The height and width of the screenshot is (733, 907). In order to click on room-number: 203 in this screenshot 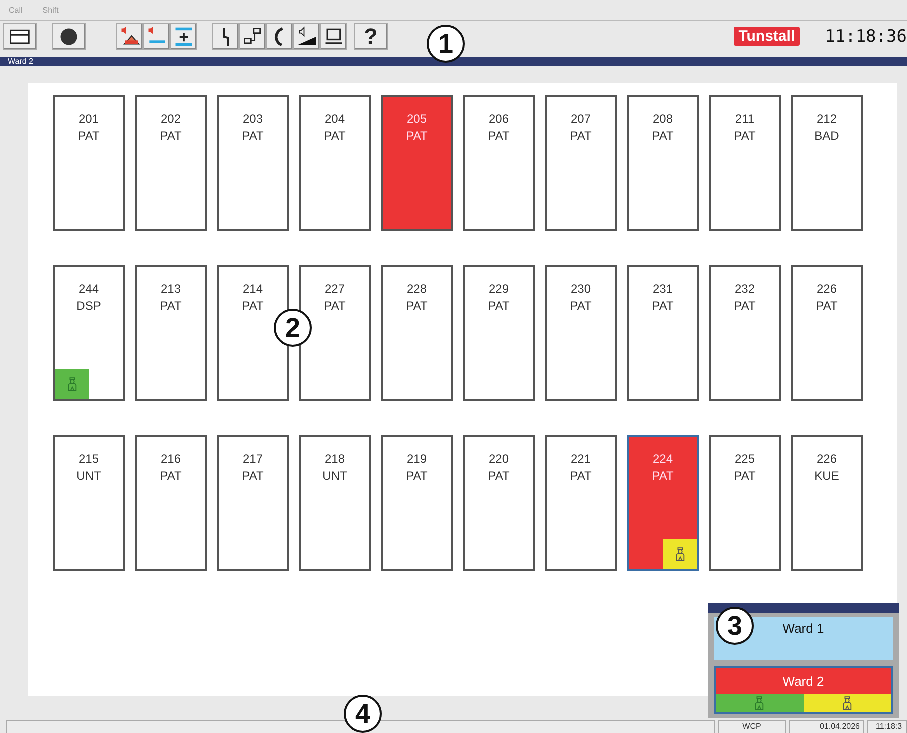, I will do `click(253, 119)`.